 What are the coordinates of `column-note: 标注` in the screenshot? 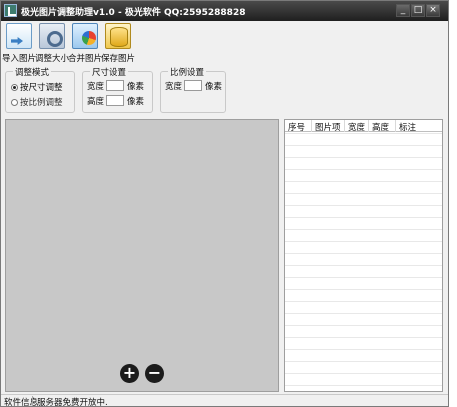 It's located at (407, 127).